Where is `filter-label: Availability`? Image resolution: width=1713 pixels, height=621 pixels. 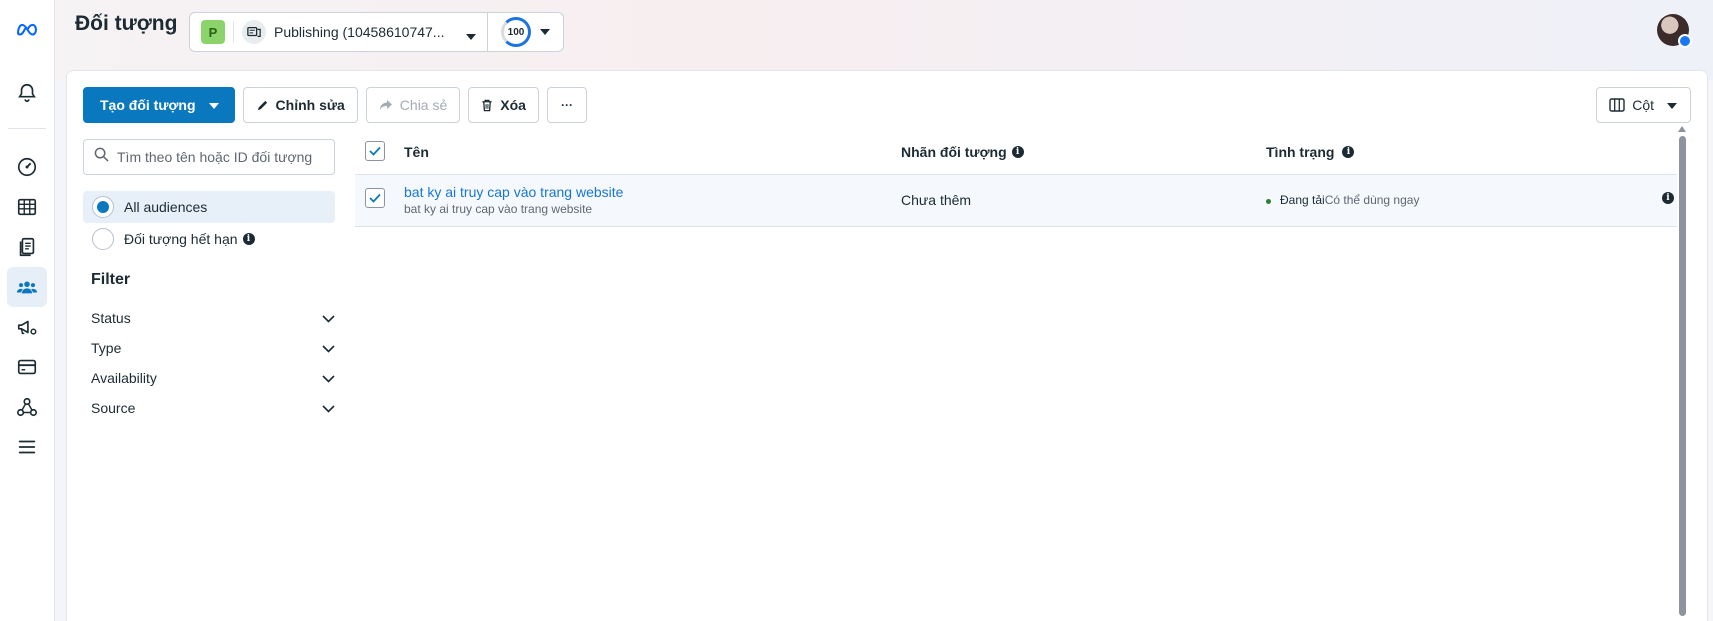 filter-label: Availability is located at coordinates (124, 378).